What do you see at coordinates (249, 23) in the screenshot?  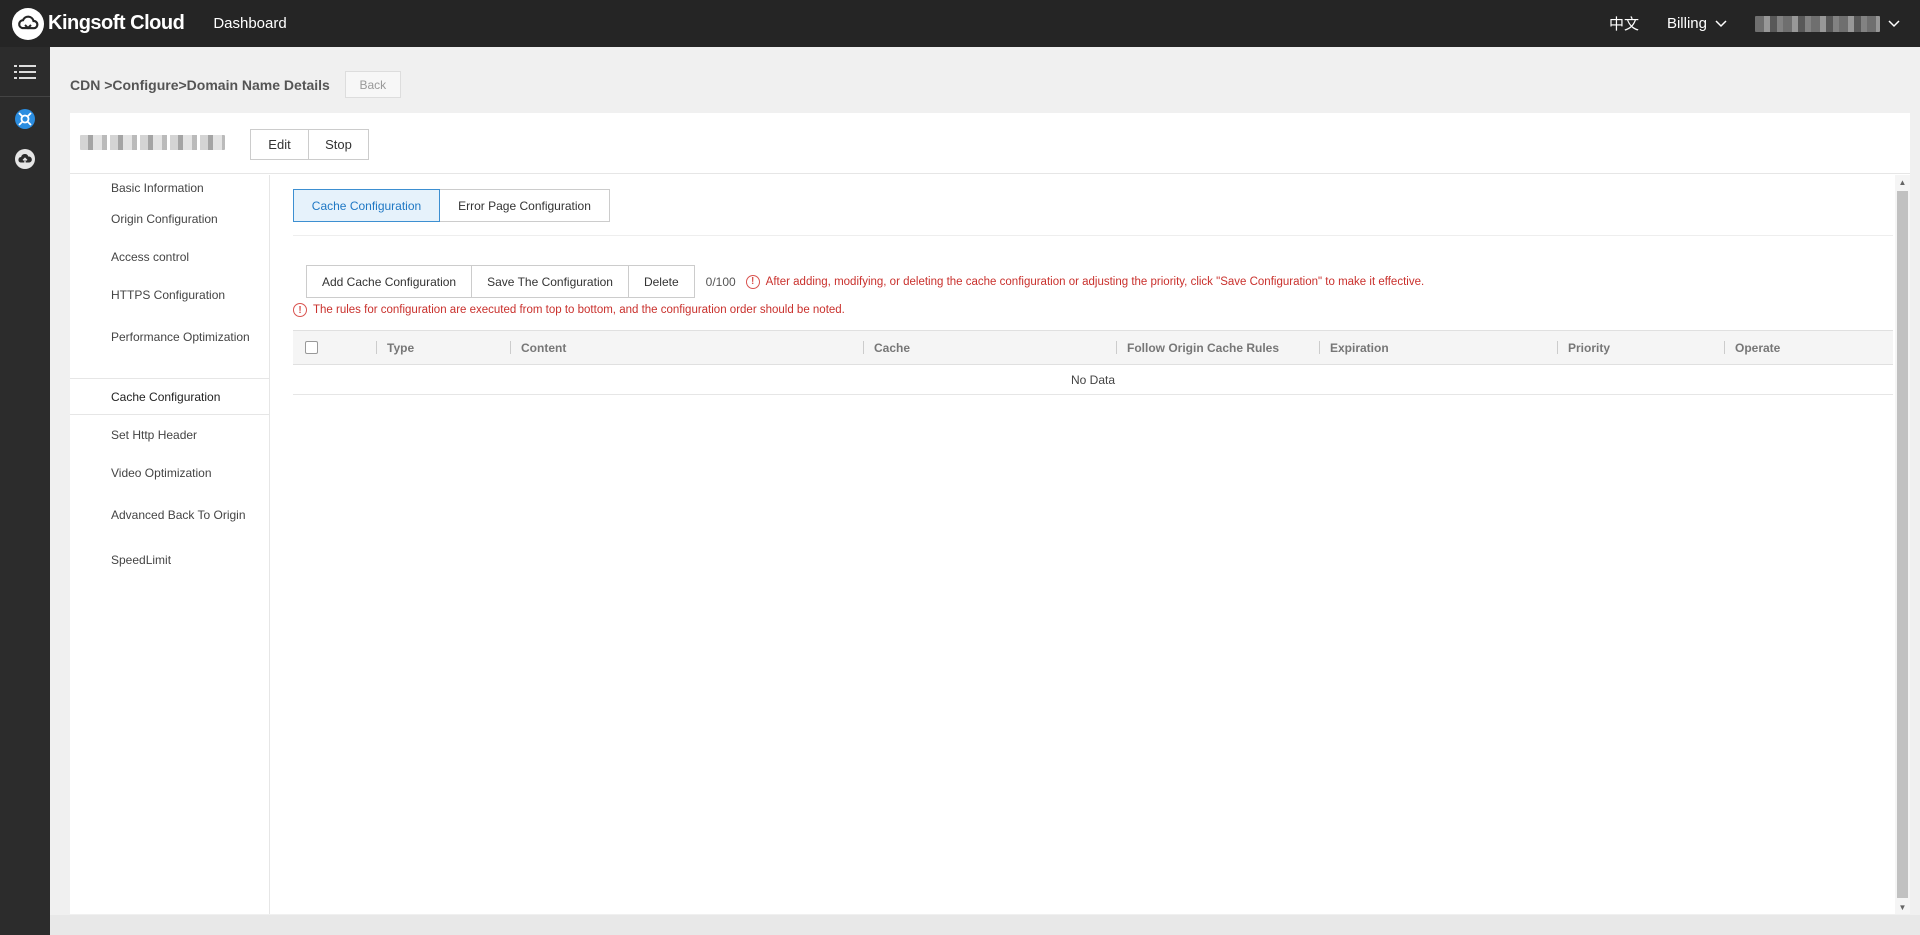 I see `nav-dashboard-link: Dashboard` at bounding box center [249, 23].